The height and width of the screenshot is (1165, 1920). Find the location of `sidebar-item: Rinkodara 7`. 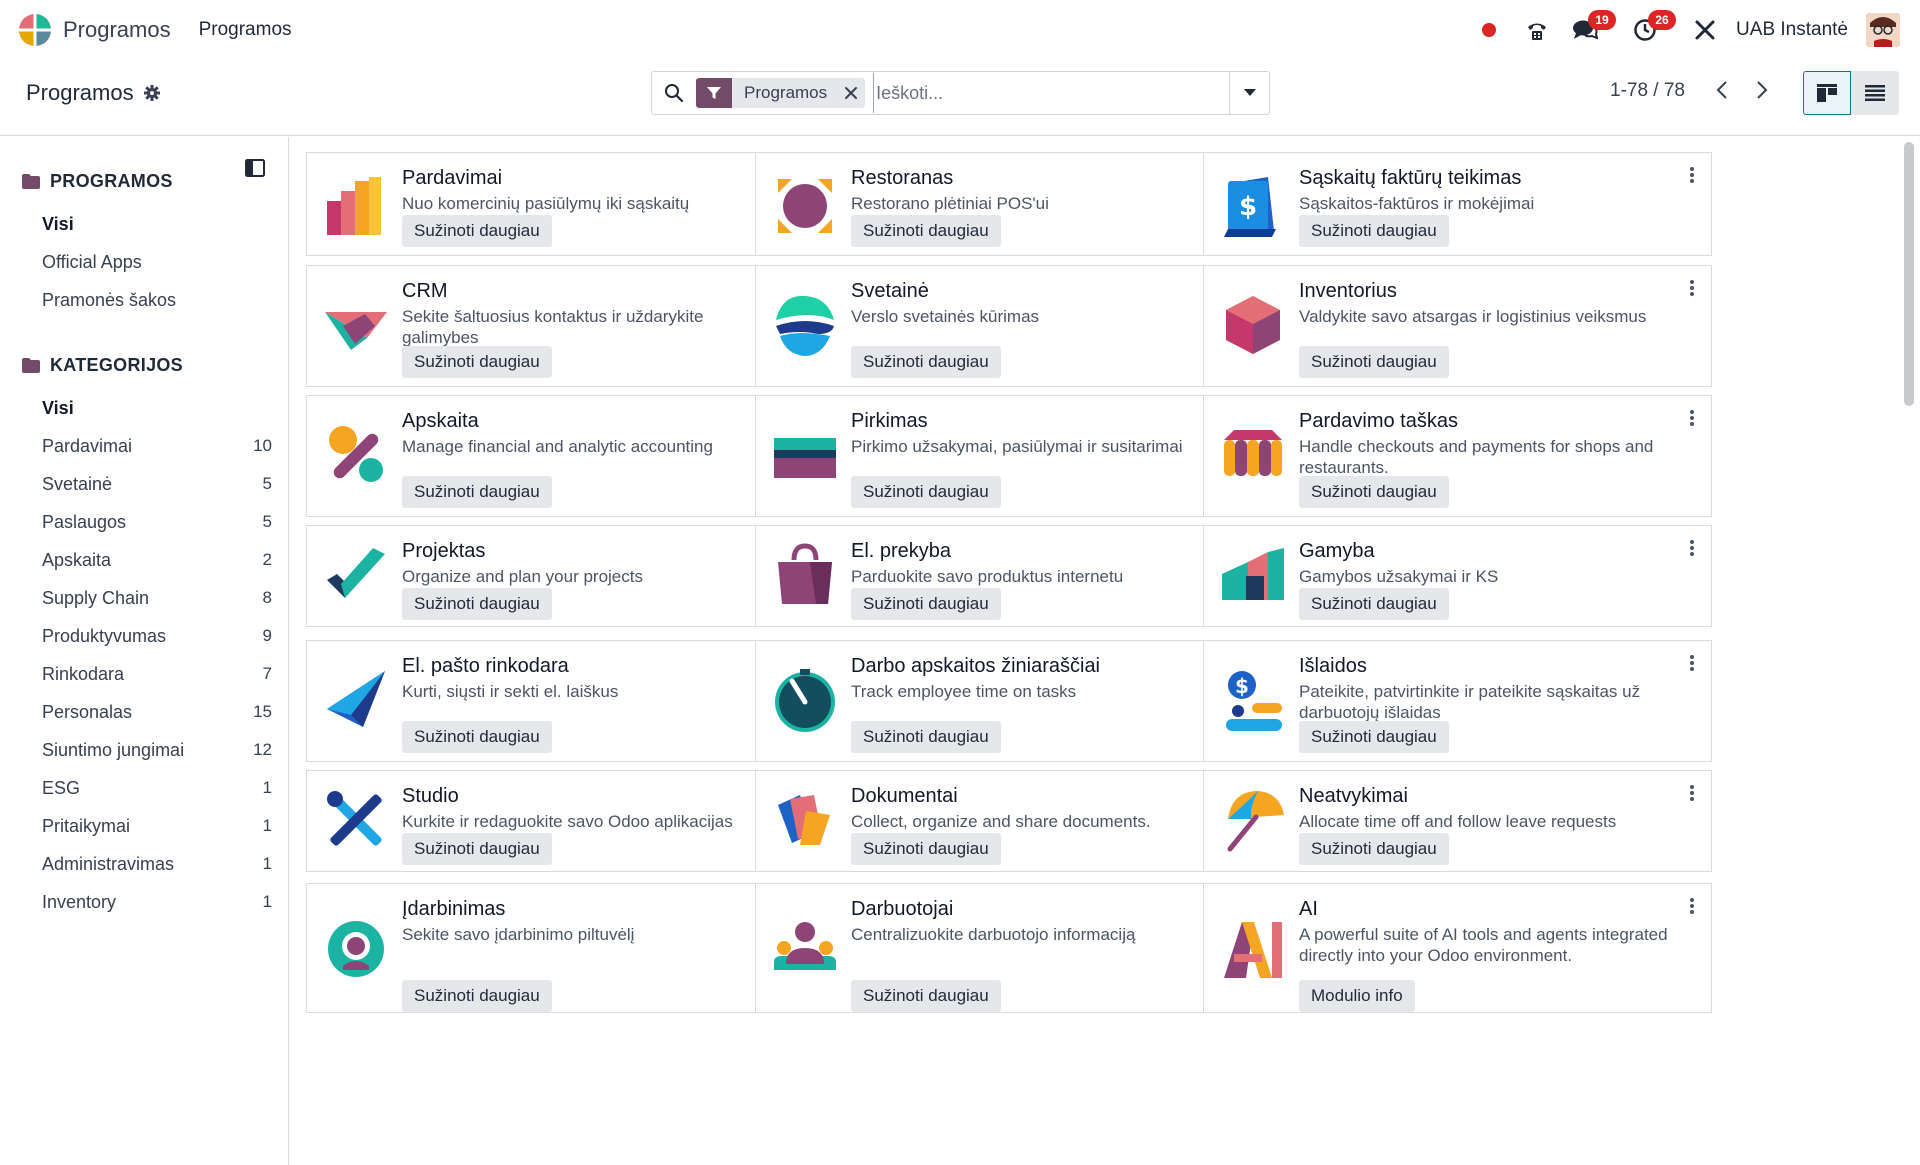

sidebar-item: Rinkodara 7 is located at coordinates (157, 674).